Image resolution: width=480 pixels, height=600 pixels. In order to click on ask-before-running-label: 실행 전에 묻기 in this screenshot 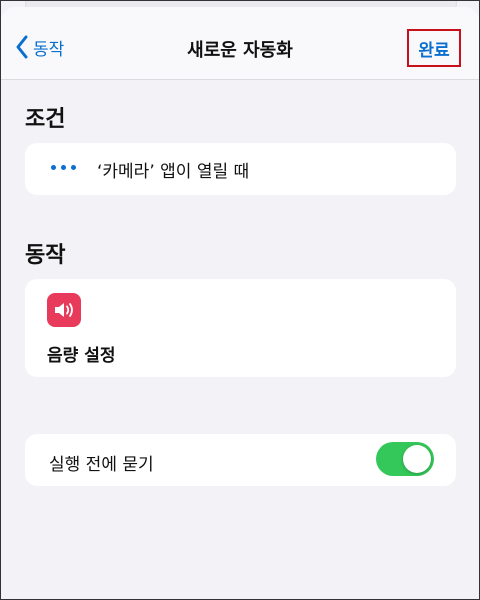, I will do `click(101, 465)`.